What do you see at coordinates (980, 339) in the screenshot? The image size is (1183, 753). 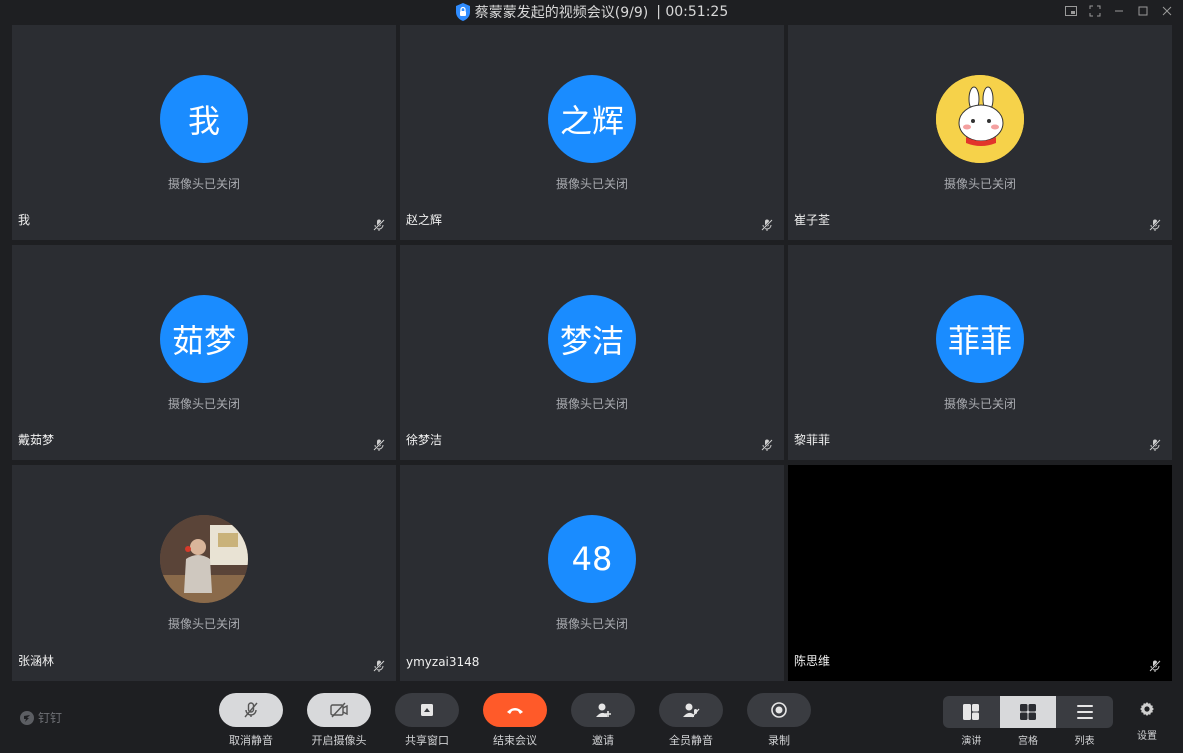 I see `avatar: 菲菲` at bounding box center [980, 339].